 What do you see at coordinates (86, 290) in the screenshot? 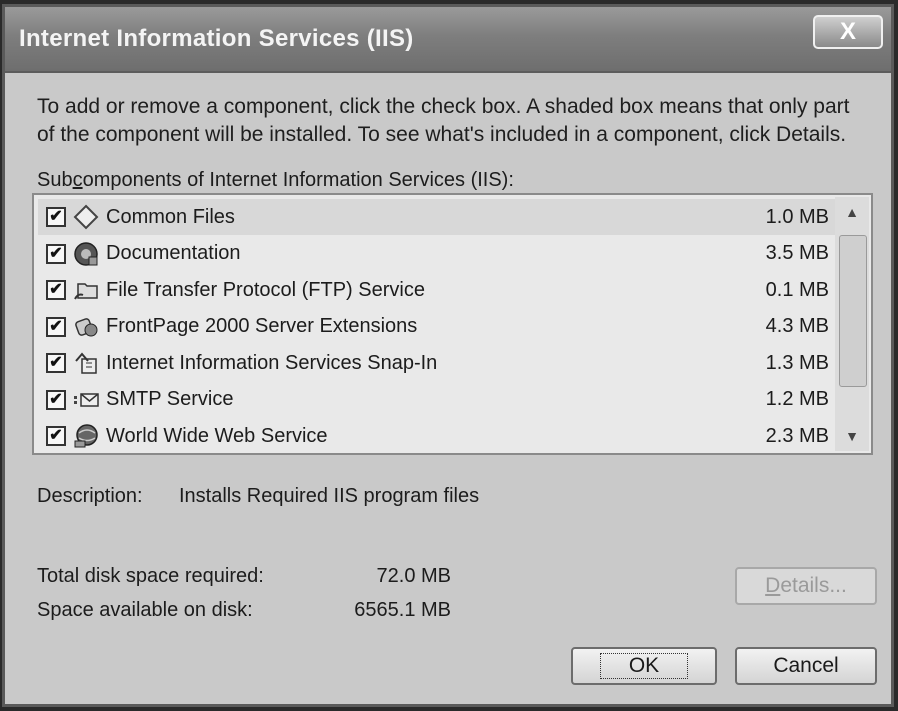
I see `folder-transfer-icon` at bounding box center [86, 290].